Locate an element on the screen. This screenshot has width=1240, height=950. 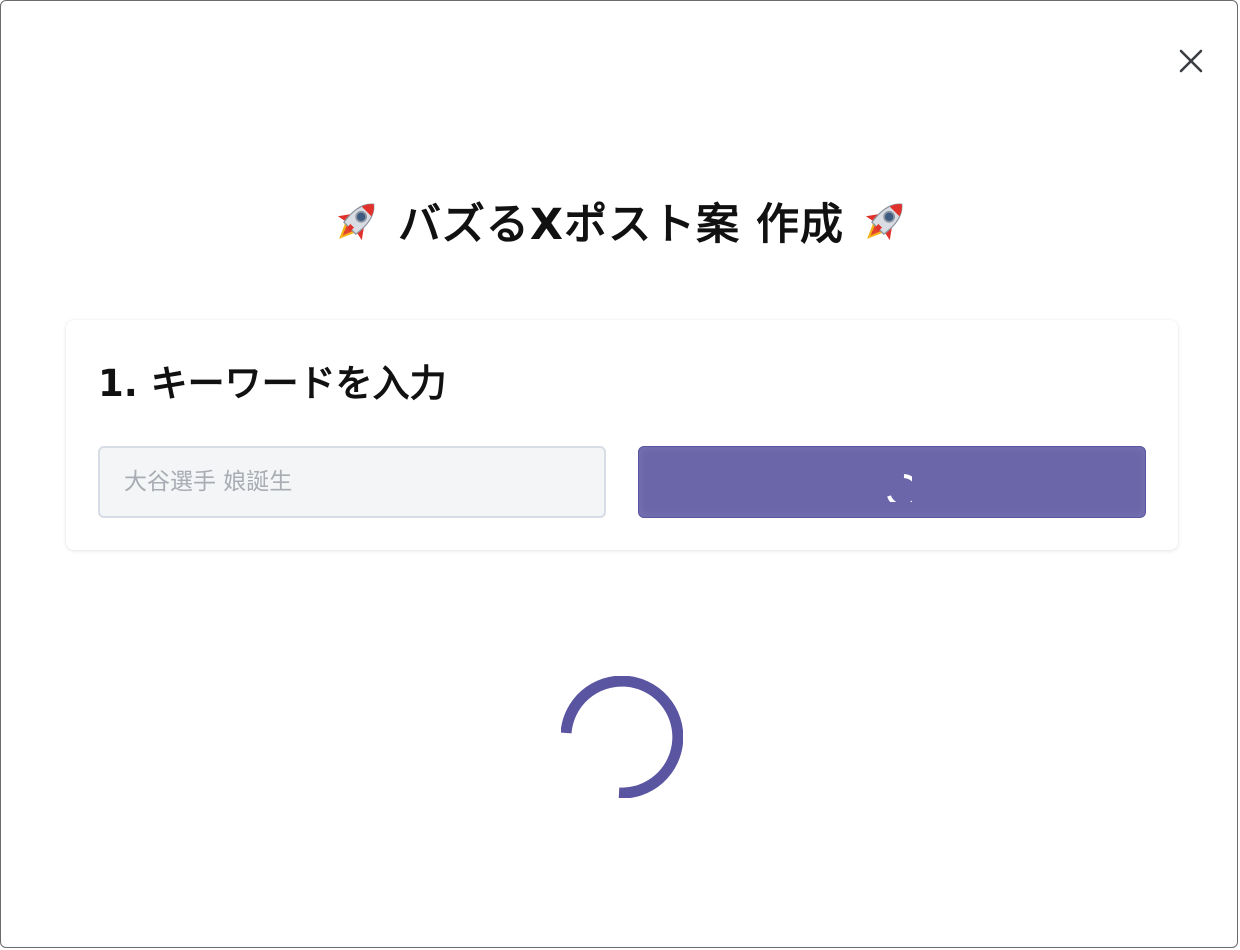
dialog-title-text: バズるXポスト案 作成 is located at coordinates (621, 225).